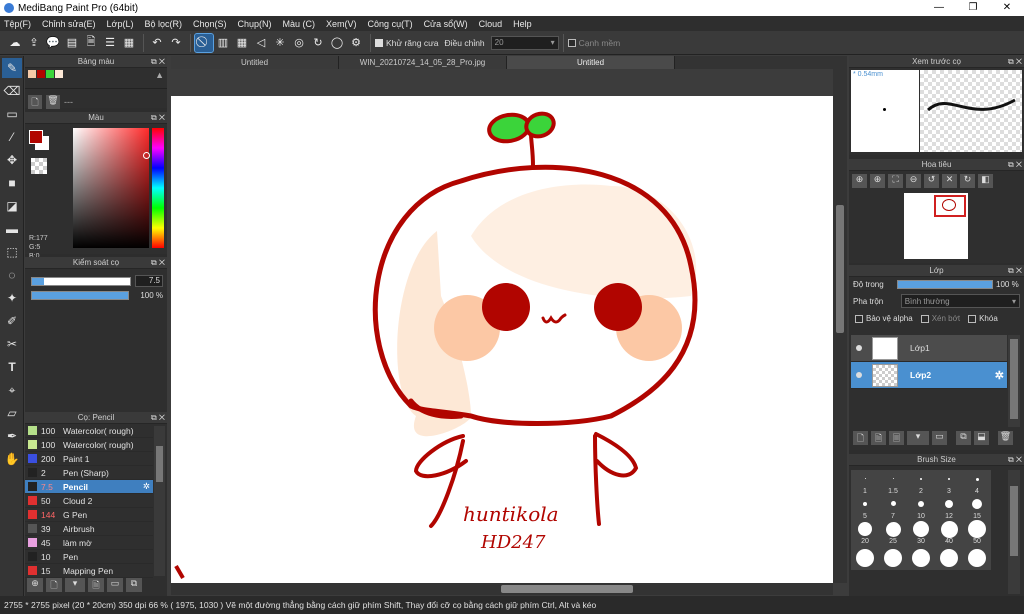  I want to click on brush-size-option: 10, so click(921, 507).